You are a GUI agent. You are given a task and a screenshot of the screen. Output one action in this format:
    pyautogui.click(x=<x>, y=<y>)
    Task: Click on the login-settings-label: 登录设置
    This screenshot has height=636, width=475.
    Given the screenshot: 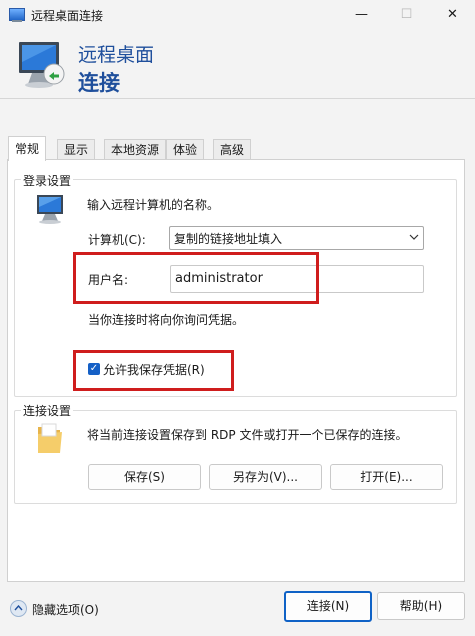 What is the action you would take?
    pyautogui.click(x=47, y=180)
    